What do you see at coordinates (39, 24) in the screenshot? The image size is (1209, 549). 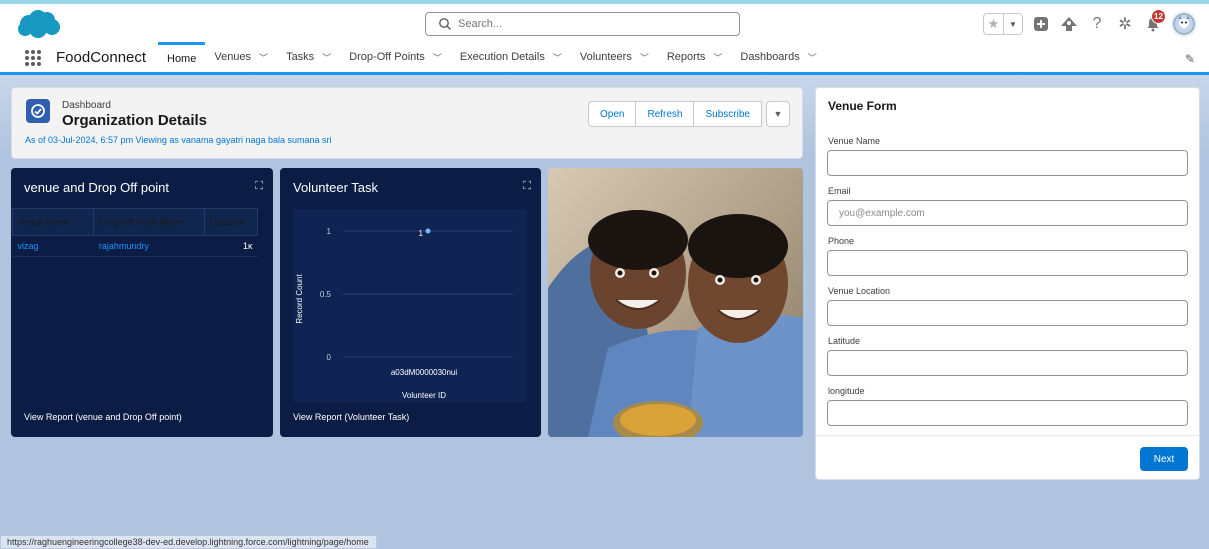 I see `cloud-logo` at bounding box center [39, 24].